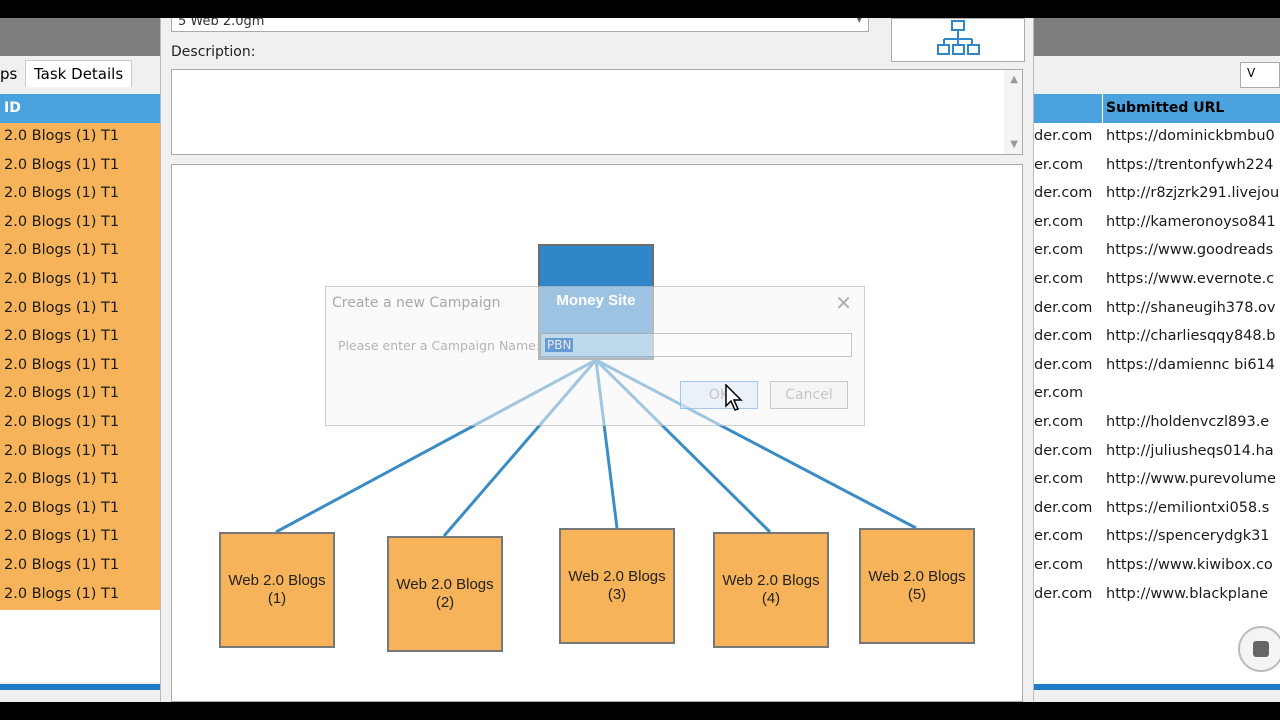 This screenshot has width=1280, height=720. I want to click on web20-node-2: Web 2.0 Blogs (2), so click(445, 594).